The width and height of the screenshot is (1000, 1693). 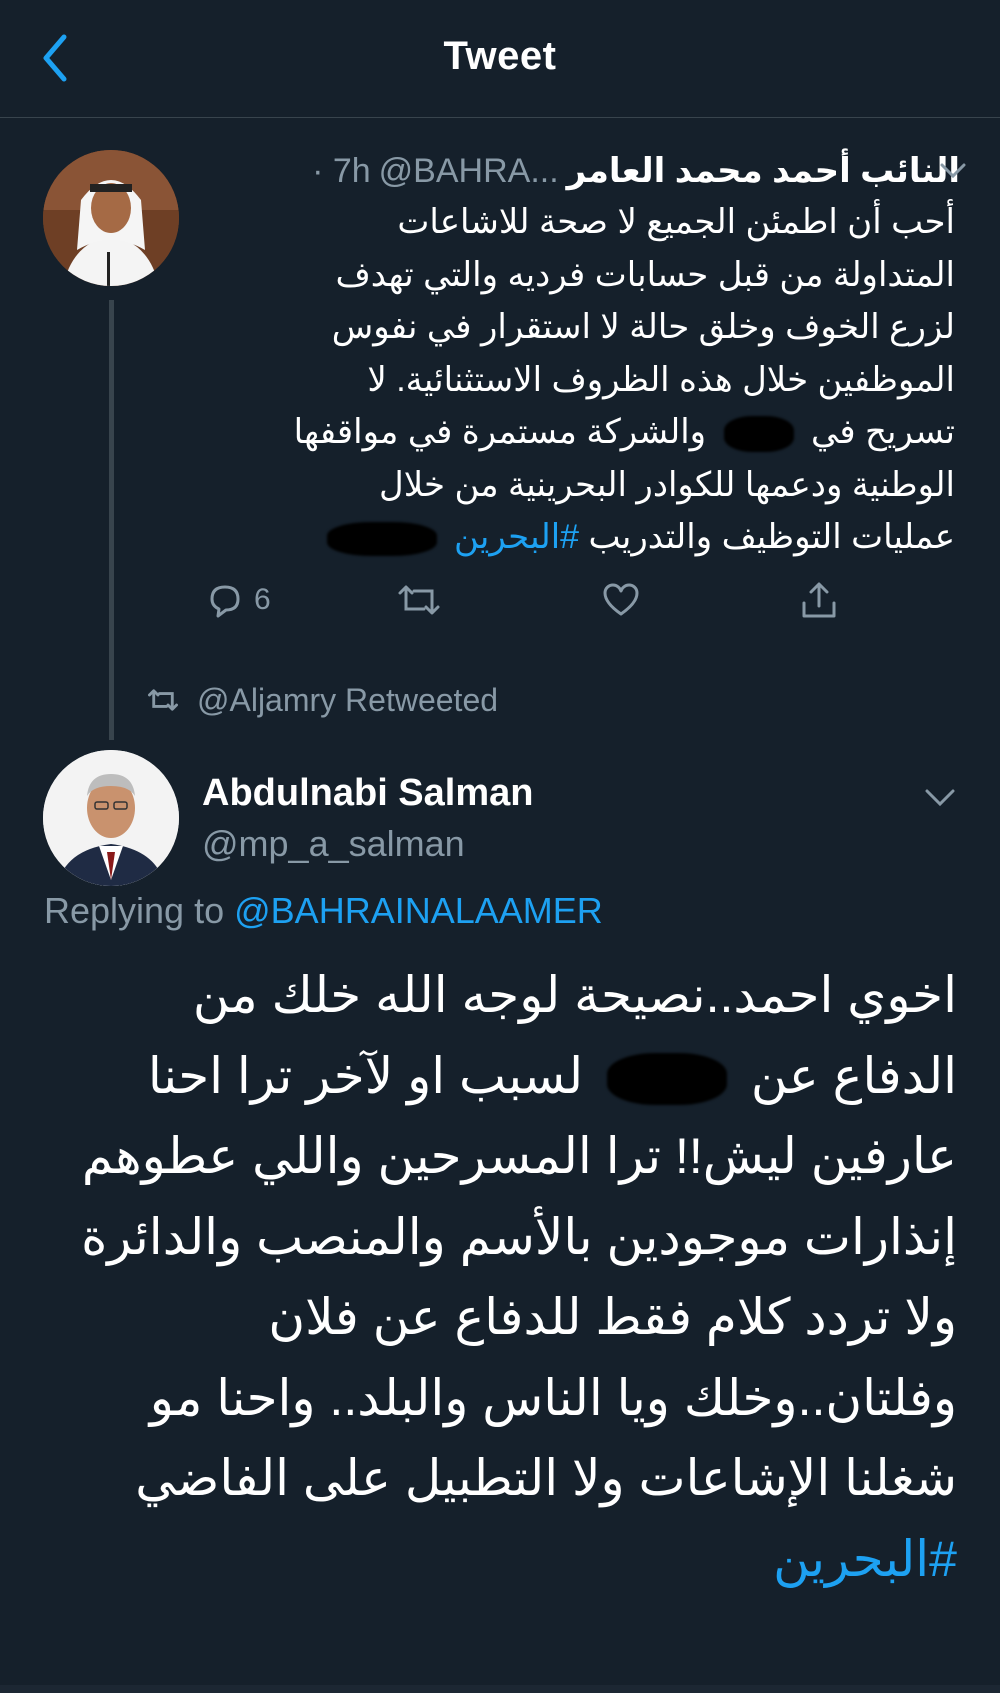 I want to click on thread-line, so click(x=111, y=520).